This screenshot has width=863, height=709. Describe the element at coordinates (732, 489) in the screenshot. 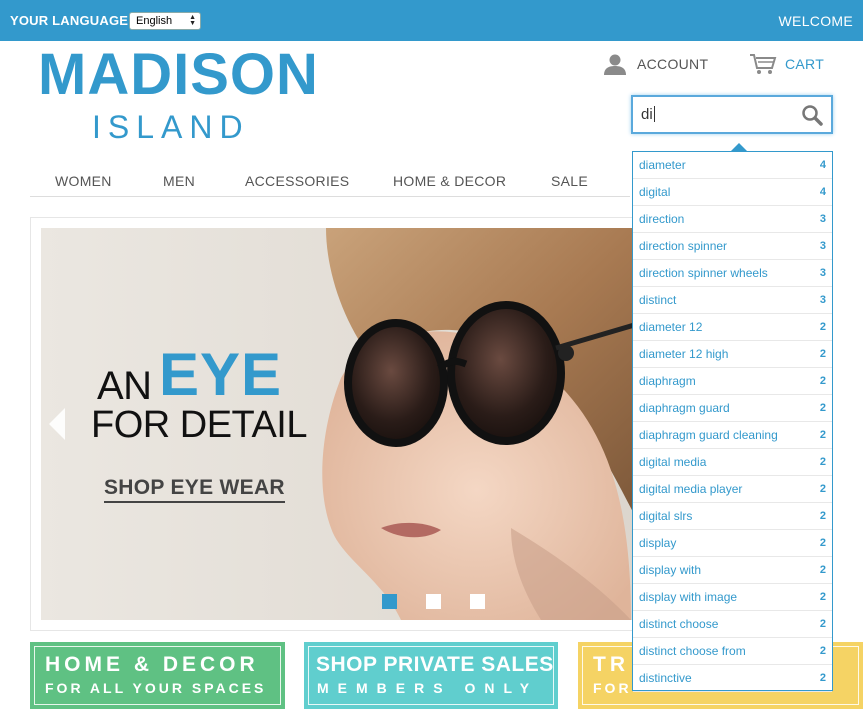

I see `autocomplete-item: digital media player 2` at that location.